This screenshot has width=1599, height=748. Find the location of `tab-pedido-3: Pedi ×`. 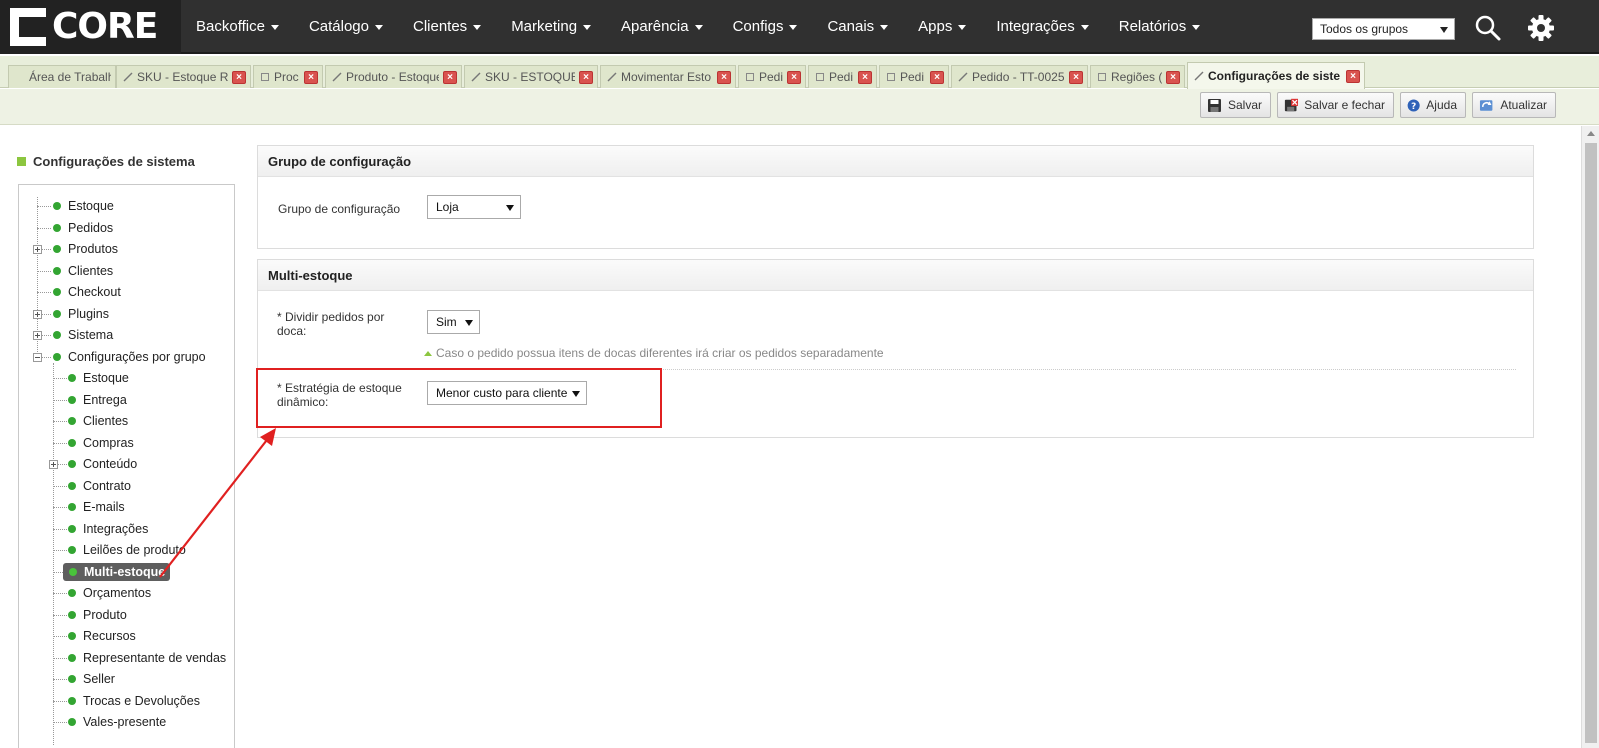

tab-pedido-3: Pedi × is located at coordinates (914, 76).